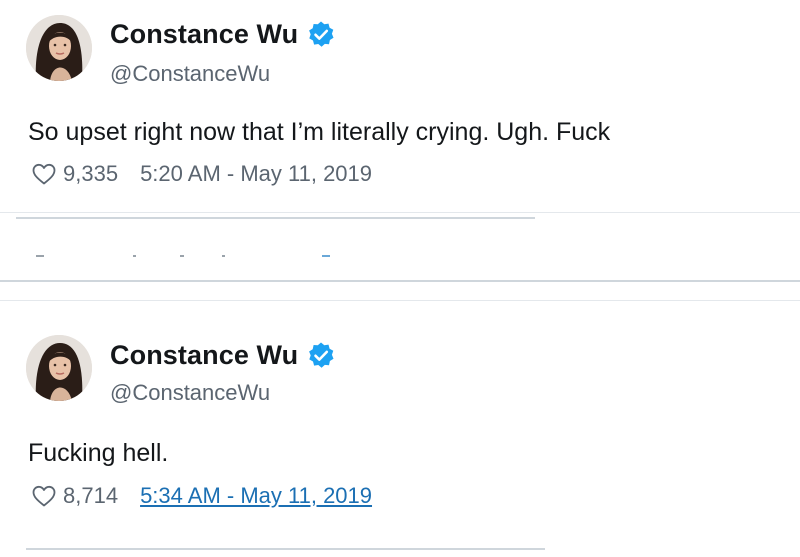 This screenshot has width=800, height=557. I want to click on tweet-timestamp-link: 5:34 AM - May 11, 2019, so click(256, 496).